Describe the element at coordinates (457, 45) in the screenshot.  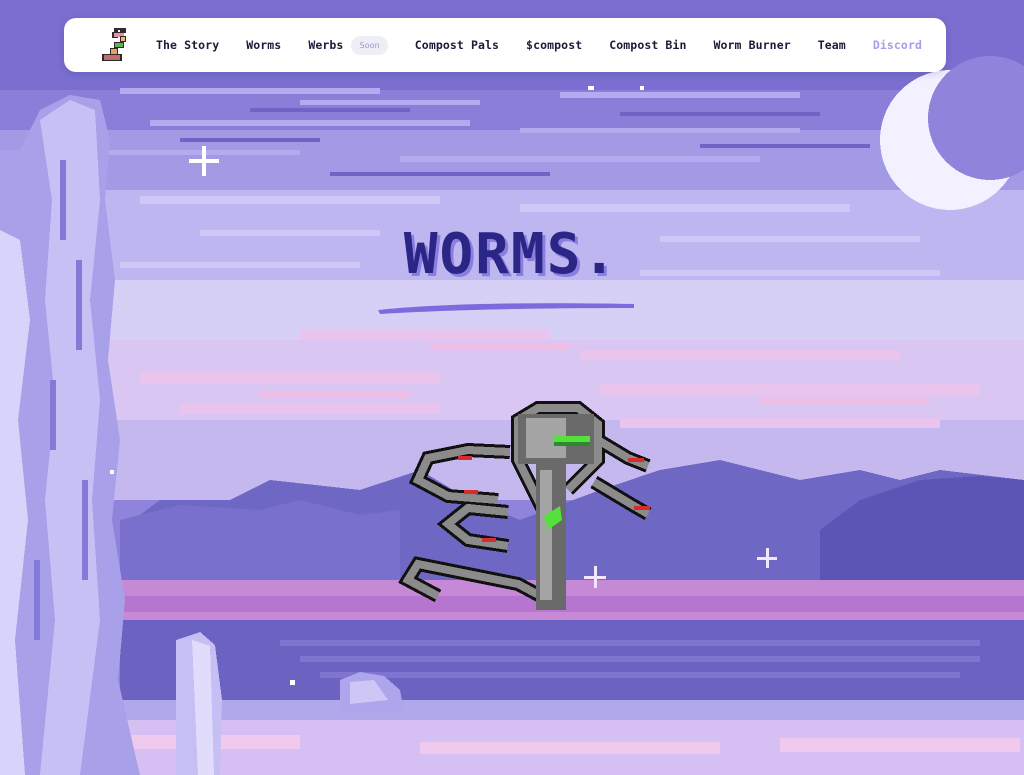
I see `nav-link-compost-pals: Compost Pals` at that location.